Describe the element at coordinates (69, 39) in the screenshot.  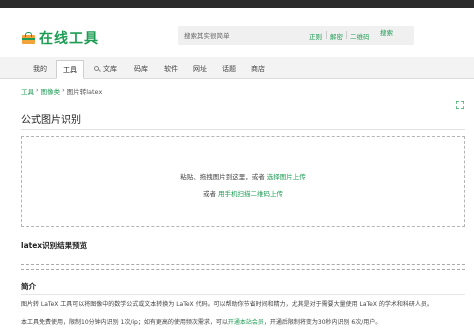
I see `logo-text: 在线工具` at that location.